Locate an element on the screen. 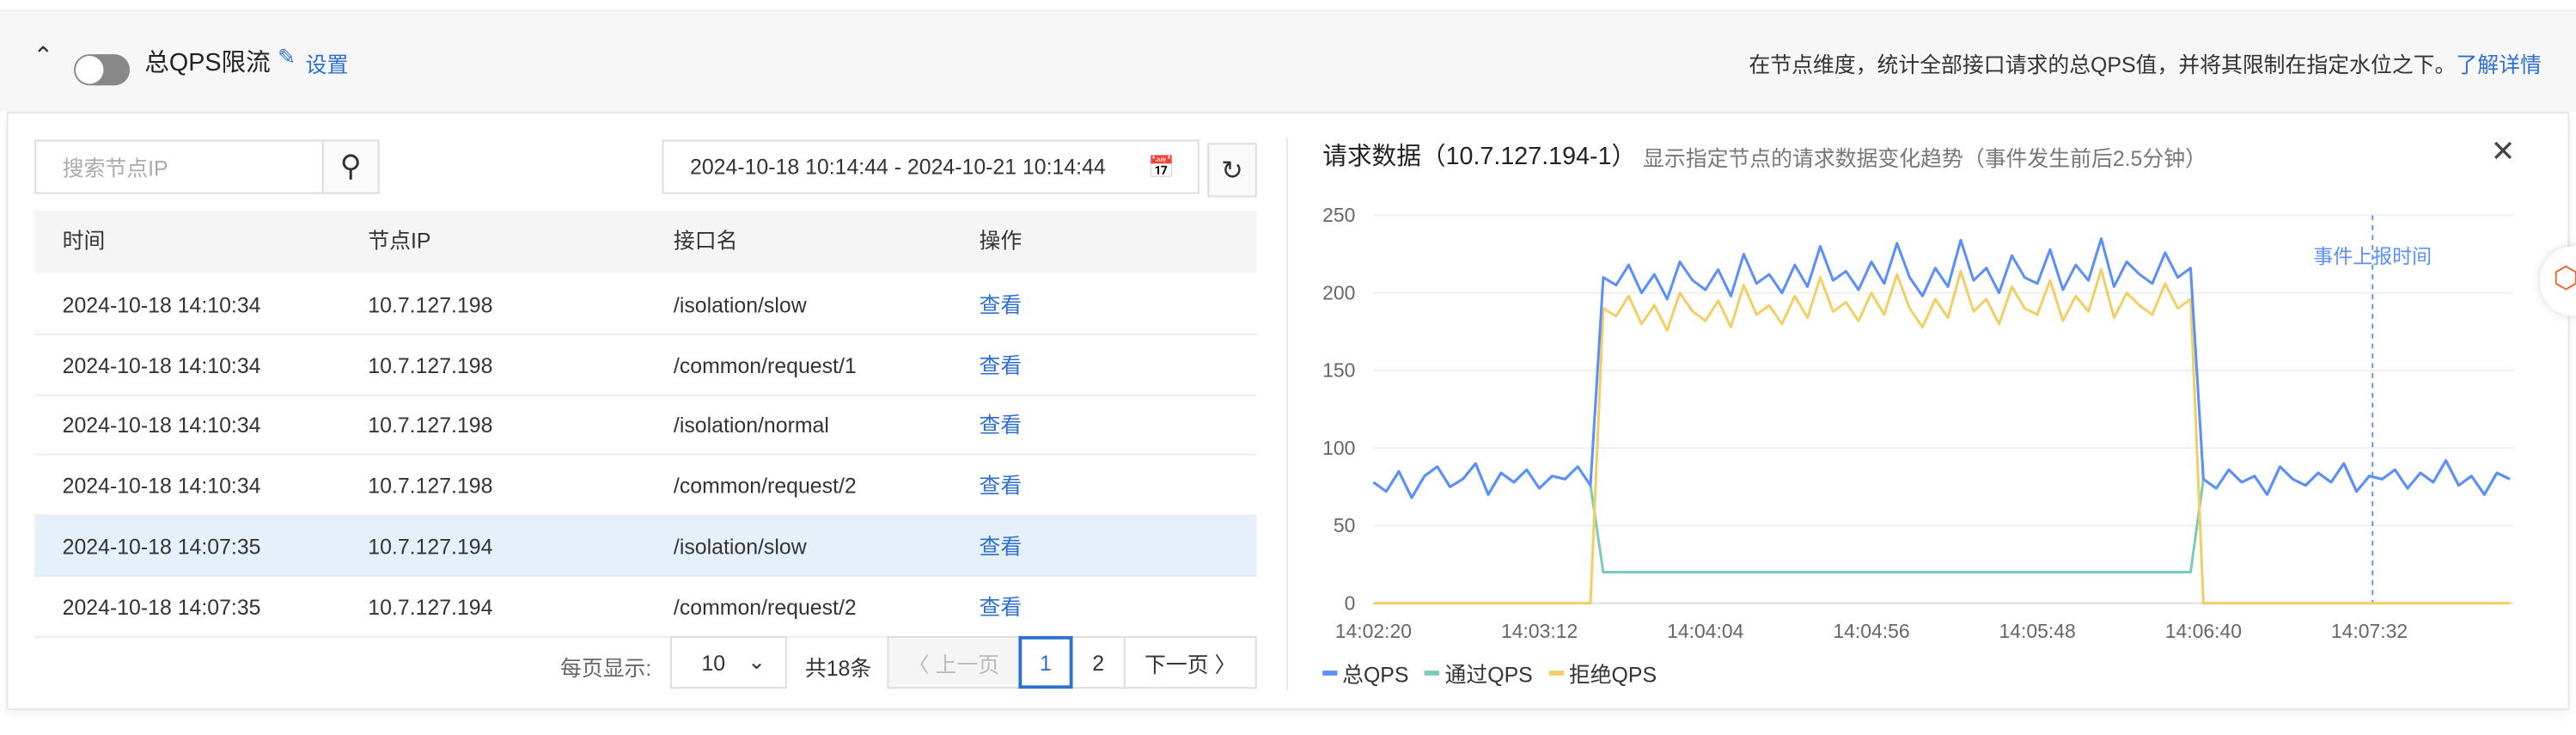 Image resolution: width=2576 pixels, height=735 pixels. x-tick-label: 14:02:20 is located at coordinates (1373, 631).